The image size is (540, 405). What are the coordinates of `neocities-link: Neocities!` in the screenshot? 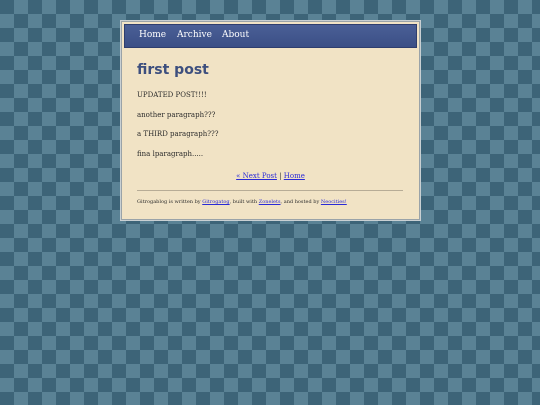 It's located at (334, 202).